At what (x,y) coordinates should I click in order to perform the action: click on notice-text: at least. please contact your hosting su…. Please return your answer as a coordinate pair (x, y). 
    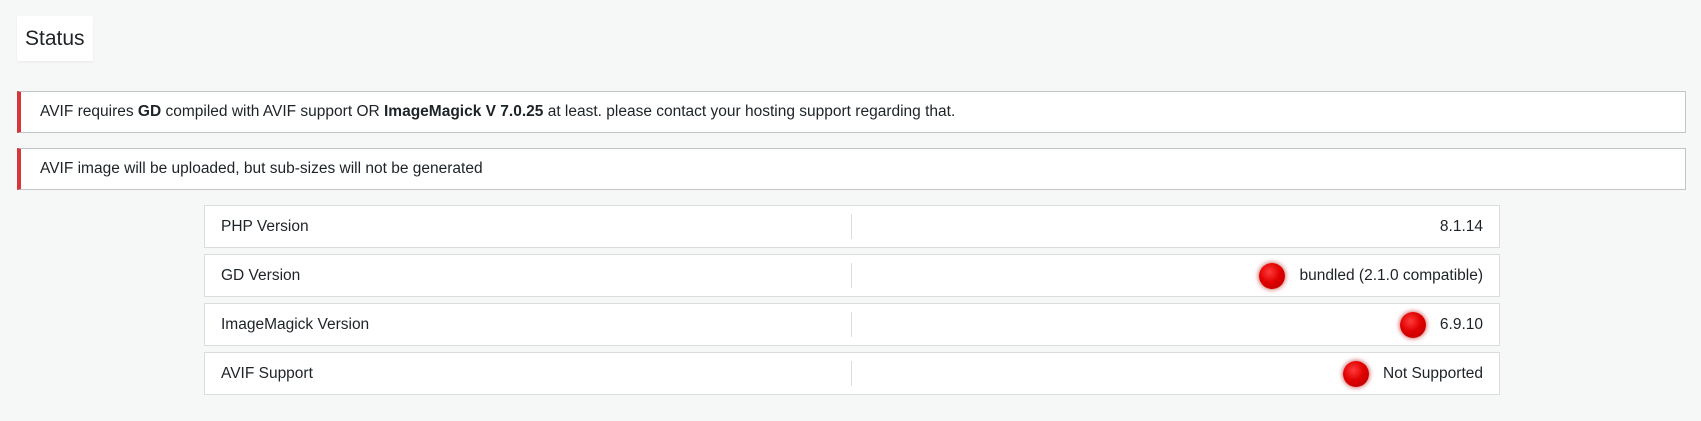
    Looking at the image, I should click on (749, 111).